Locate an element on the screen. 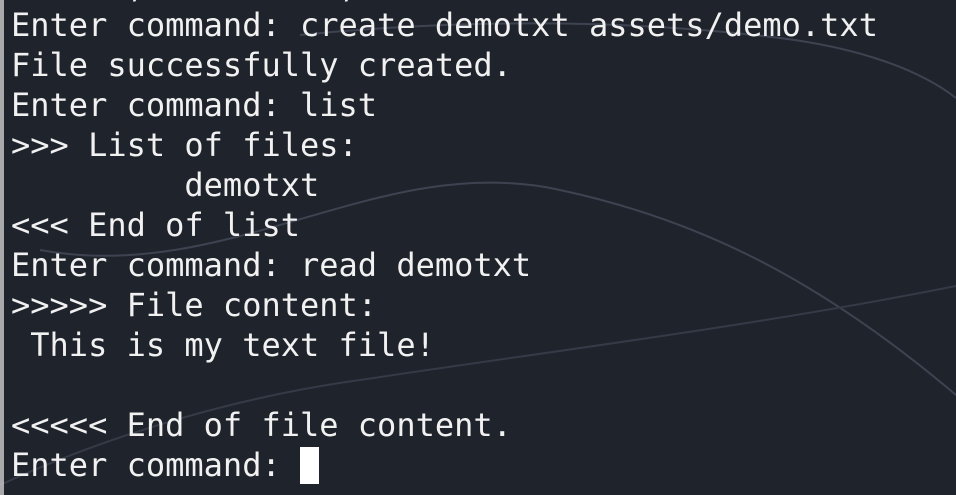 Image resolution: width=956 pixels, height=495 pixels. terminal-left-border is located at coordinates (2, 247).